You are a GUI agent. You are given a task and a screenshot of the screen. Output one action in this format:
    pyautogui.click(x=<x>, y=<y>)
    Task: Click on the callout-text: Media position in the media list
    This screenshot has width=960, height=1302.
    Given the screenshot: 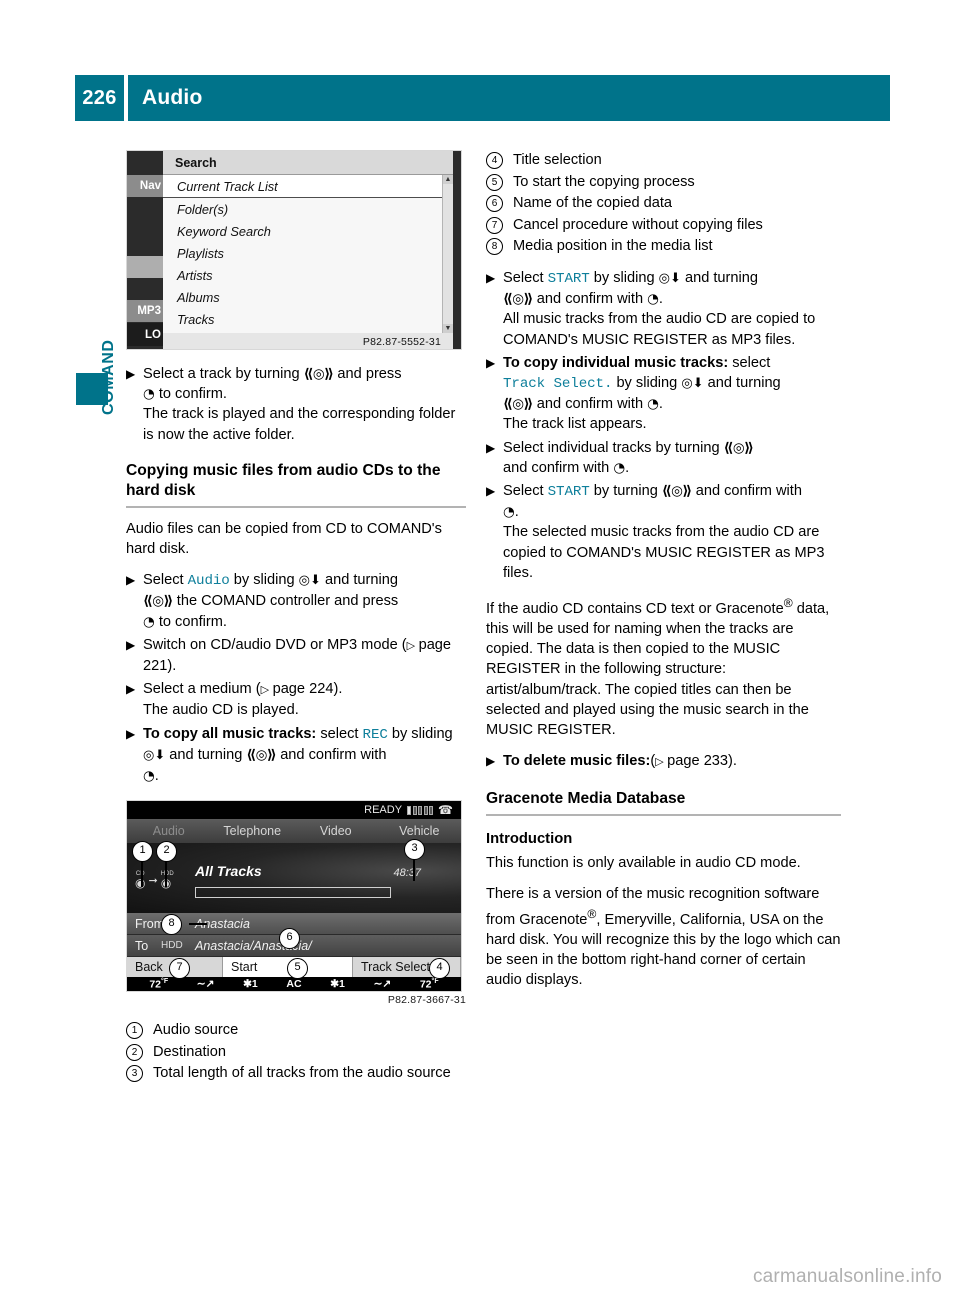 What is the action you would take?
    pyautogui.click(x=613, y=246)
    